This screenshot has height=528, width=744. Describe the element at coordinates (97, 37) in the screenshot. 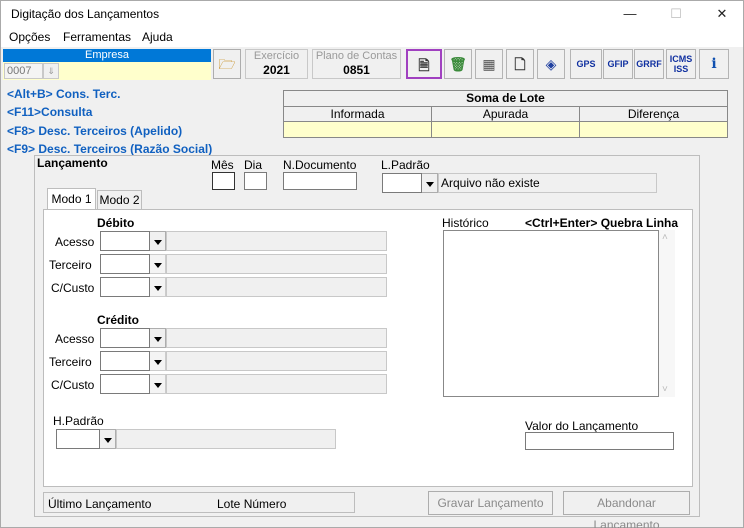

I see `menu-ferramentas: Ferramentas` at that location.